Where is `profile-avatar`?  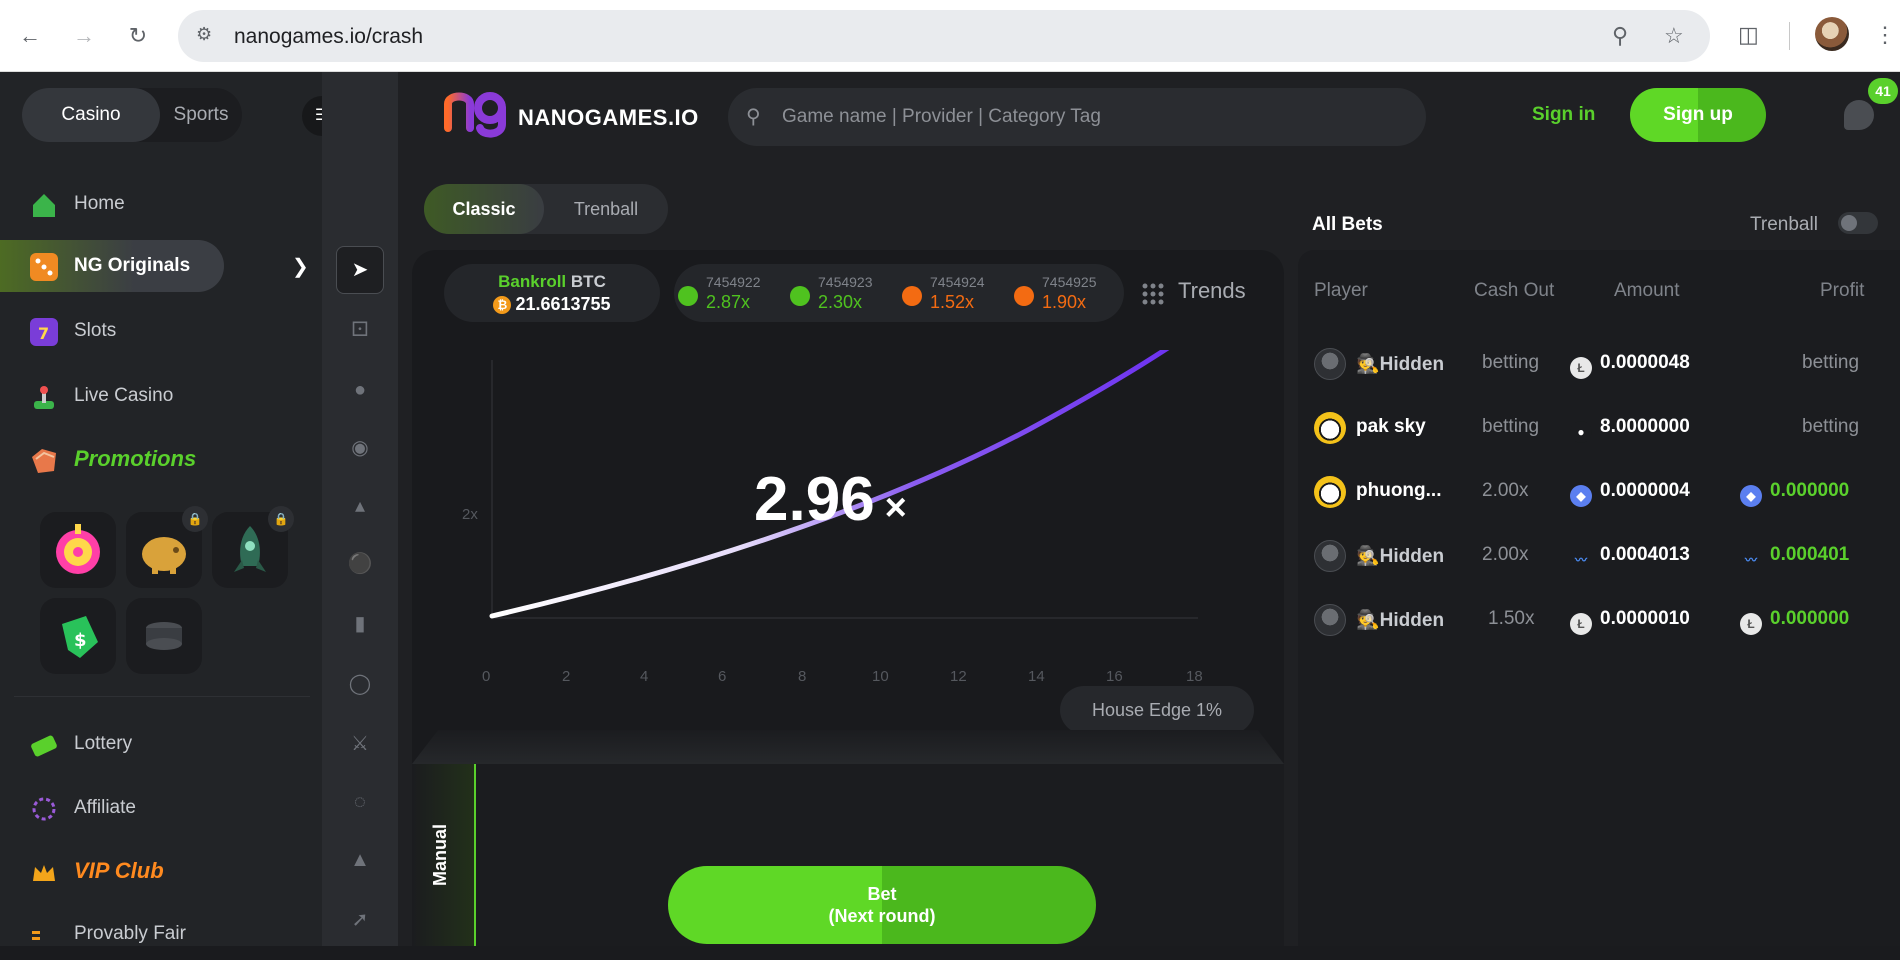
profile-avatar is located at coordinates (1832, 34).